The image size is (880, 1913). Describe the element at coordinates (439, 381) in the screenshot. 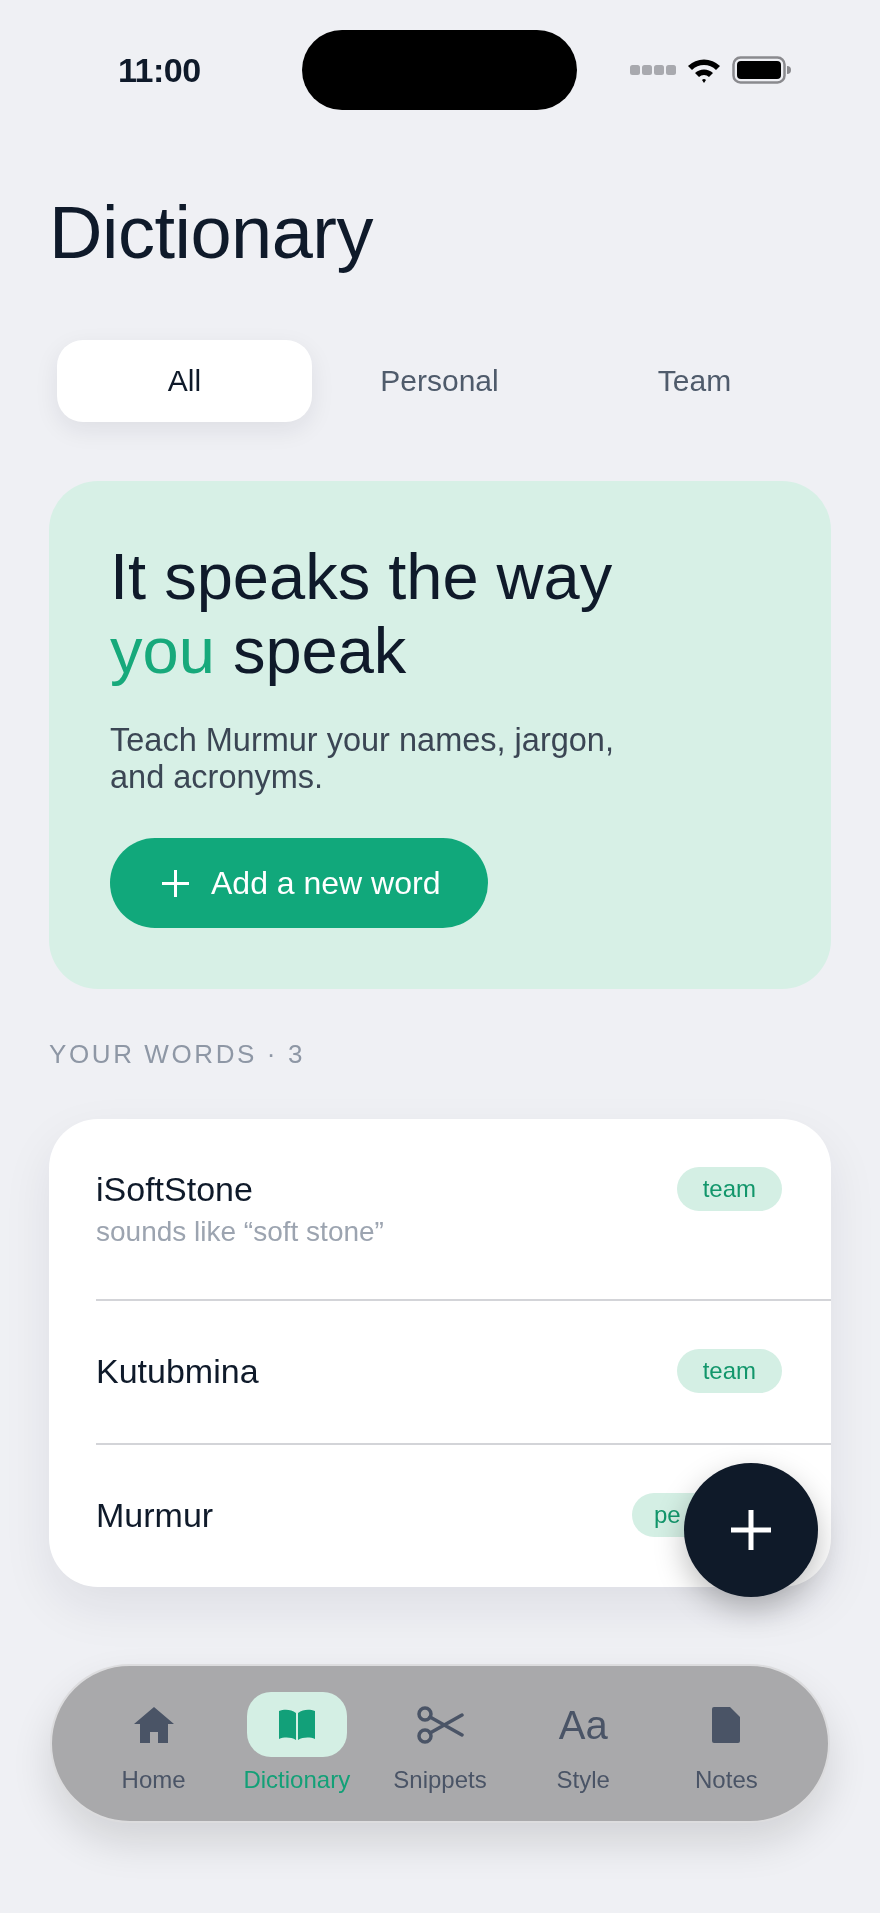

I see `filter-tab: Personal` at that location.